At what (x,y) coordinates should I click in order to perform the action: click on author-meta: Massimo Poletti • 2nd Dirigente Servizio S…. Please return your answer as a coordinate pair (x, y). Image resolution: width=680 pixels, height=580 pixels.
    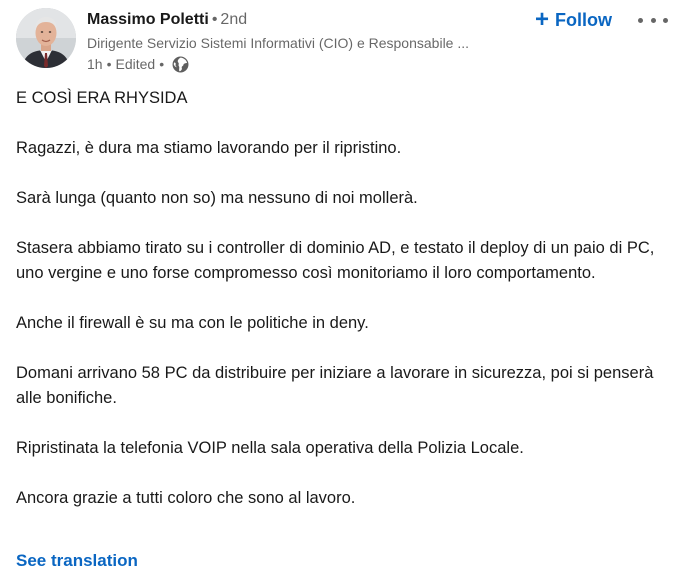
    Looking at the image, I should click on (307, 41).